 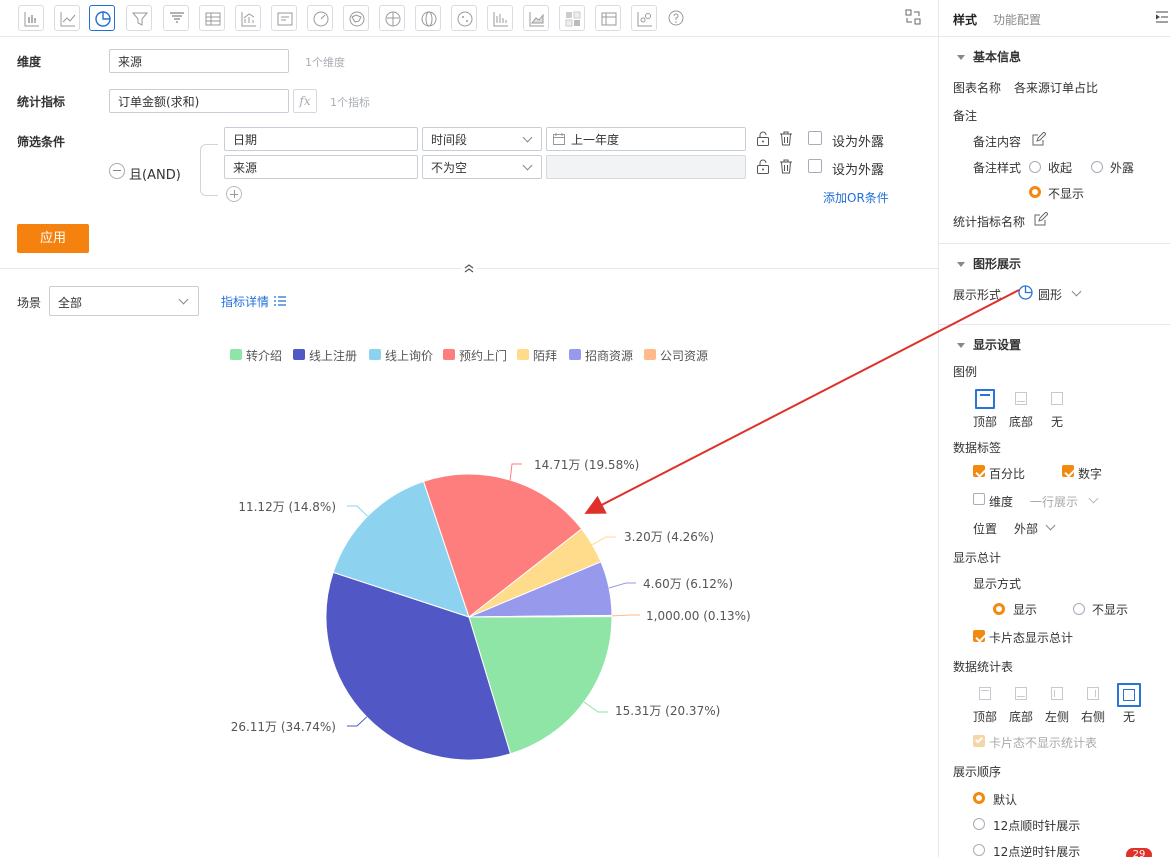 What do you see at coordinates (977, 295) in the screenshot?
I see `display-form-label: 展示形式` at bounding box center [977, 295].